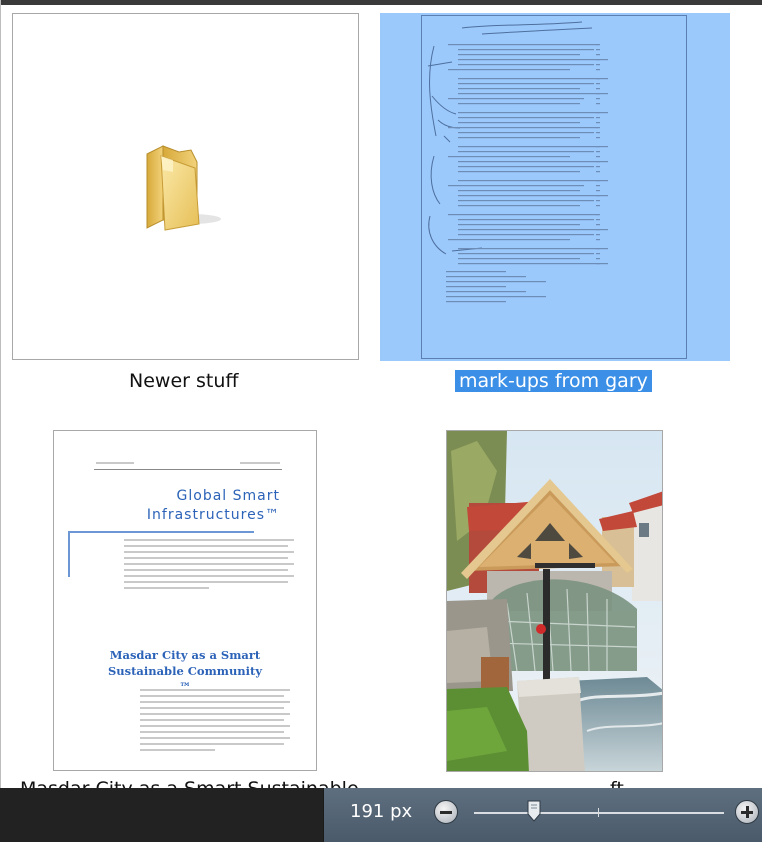  I want to click on zoom-slider-track, so click(599, 813).